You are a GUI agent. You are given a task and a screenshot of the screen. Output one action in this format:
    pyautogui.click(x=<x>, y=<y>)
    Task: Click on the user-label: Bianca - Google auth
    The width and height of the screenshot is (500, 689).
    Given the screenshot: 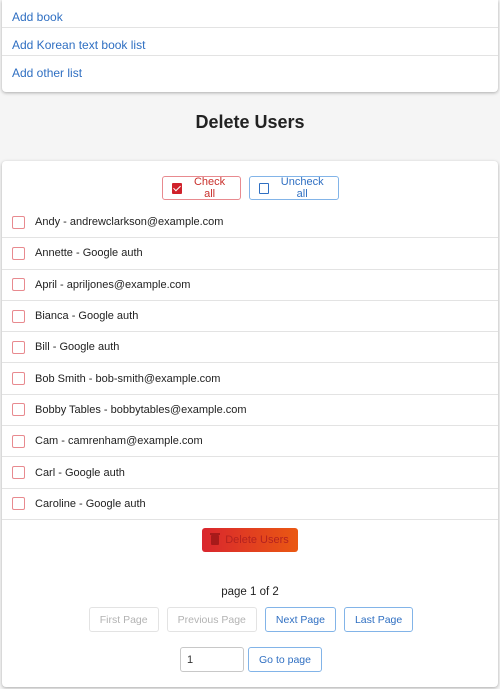 What is the action you would take?
    pyautogui.click(x=87, y=316)
    